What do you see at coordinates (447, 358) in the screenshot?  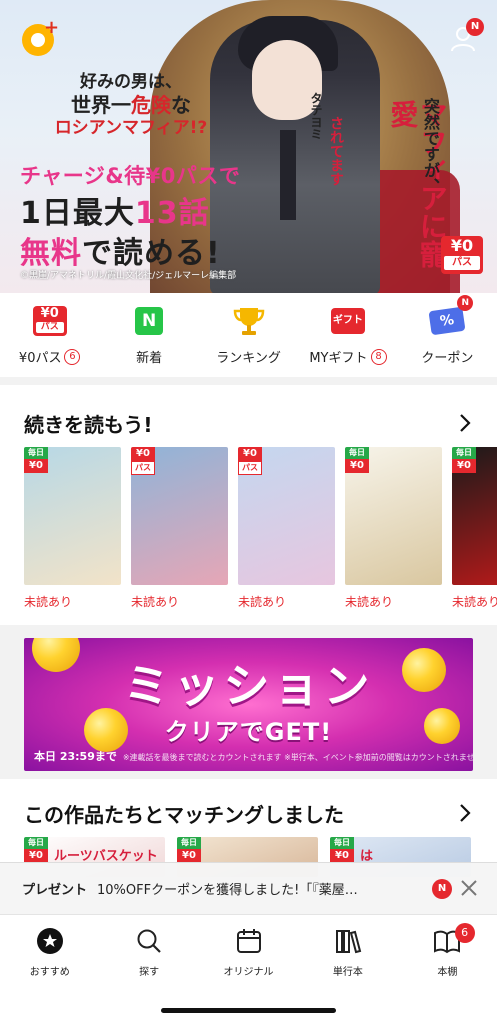 I see `quick-label-coupon: クーポン` at bounding box center [447, 358].